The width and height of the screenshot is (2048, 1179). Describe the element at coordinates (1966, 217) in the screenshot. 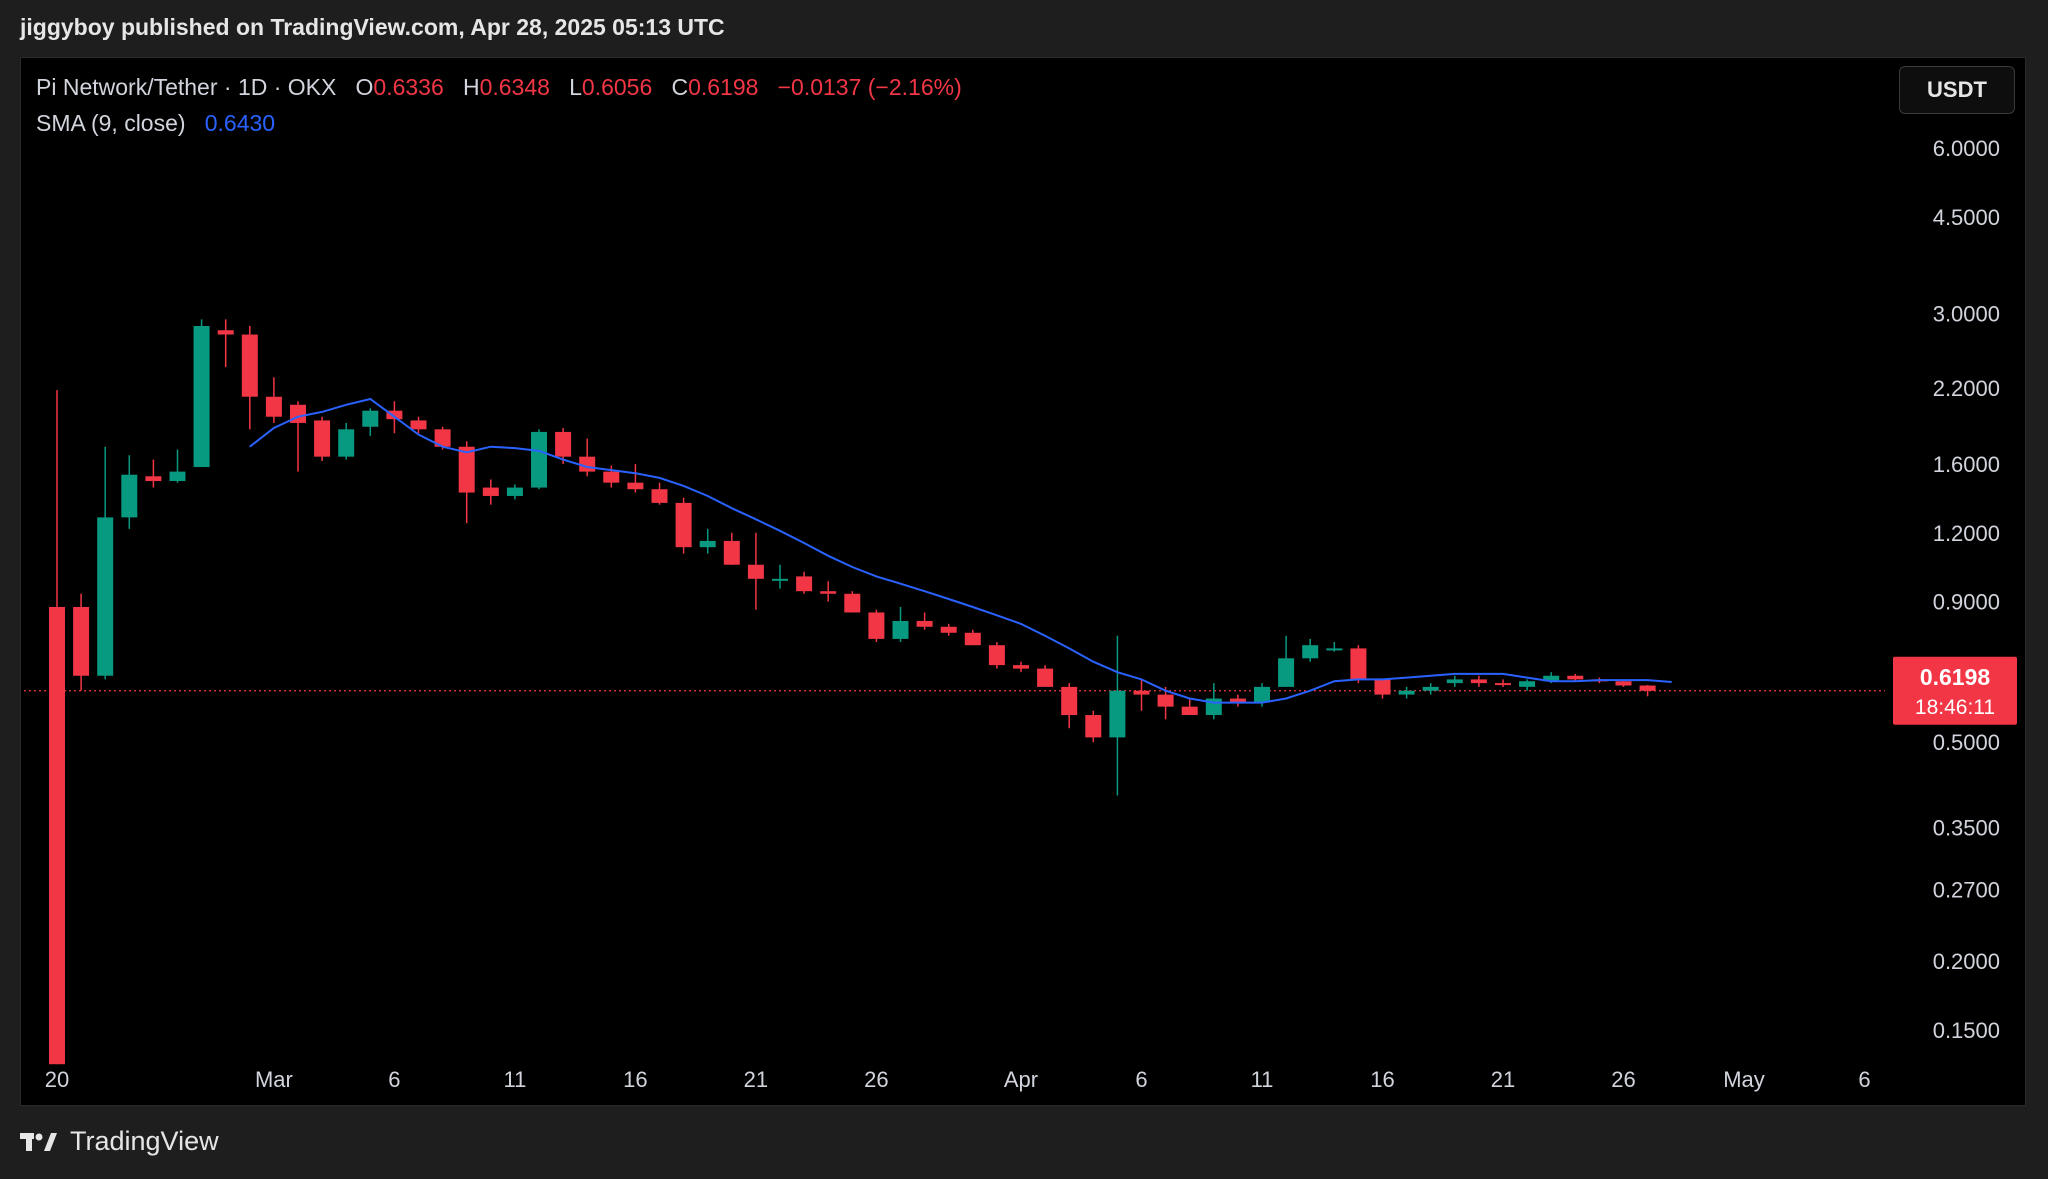

I see `price-tick-label: 4.5000` at that location.